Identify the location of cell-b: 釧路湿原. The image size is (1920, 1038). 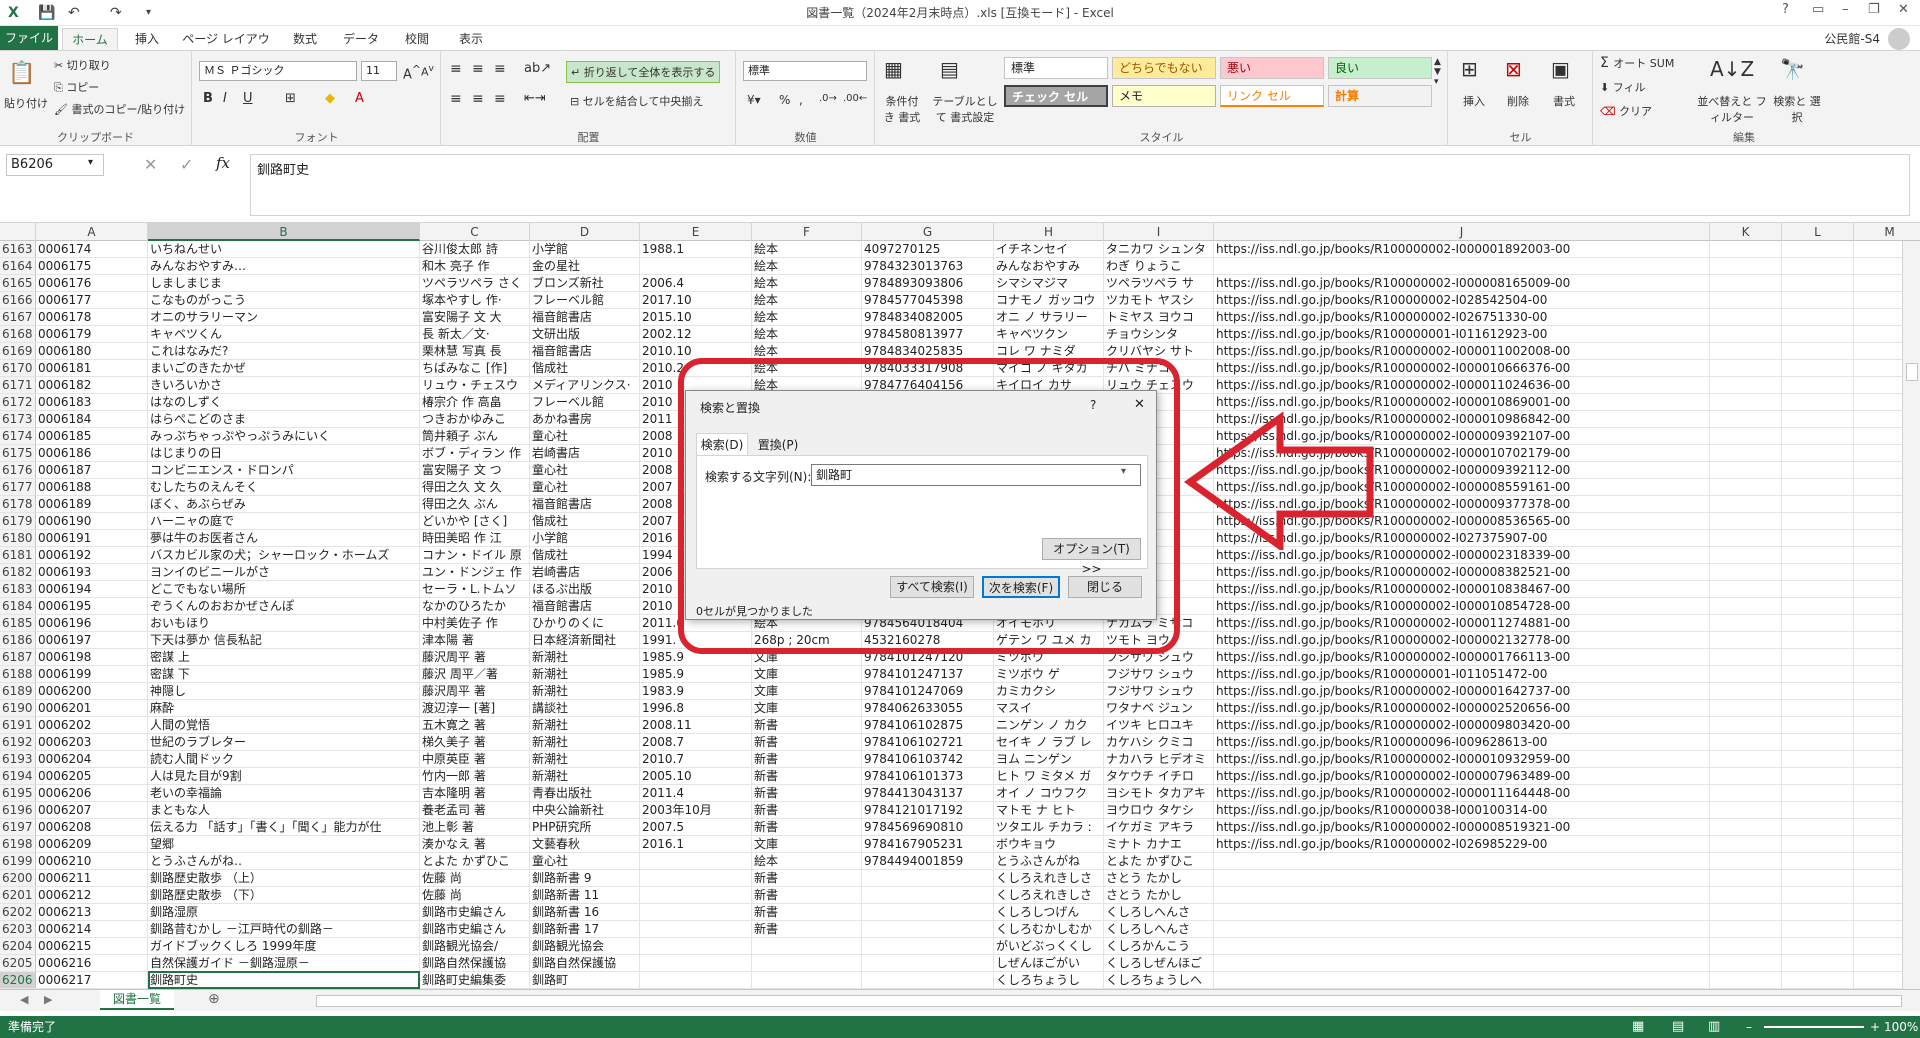
(284, 912).